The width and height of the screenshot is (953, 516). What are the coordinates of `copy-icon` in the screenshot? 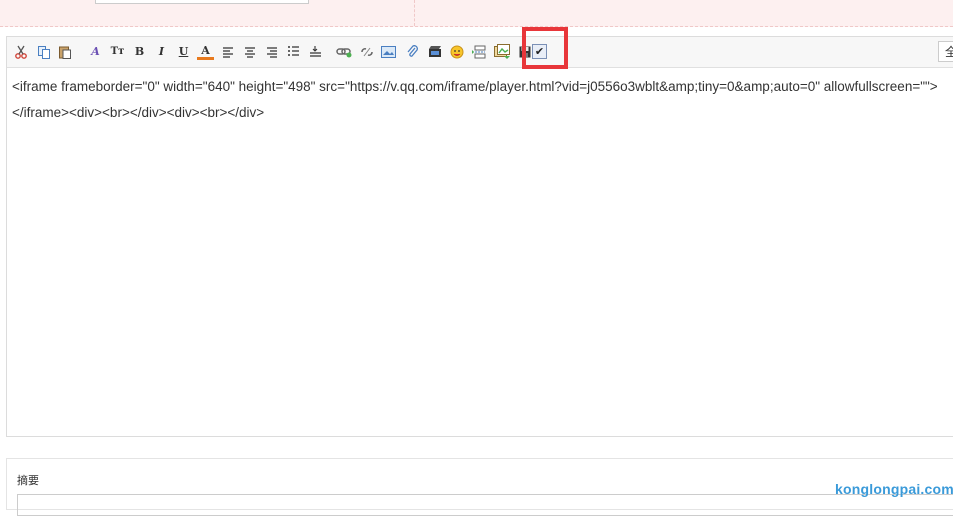 It's located at (43, 51).